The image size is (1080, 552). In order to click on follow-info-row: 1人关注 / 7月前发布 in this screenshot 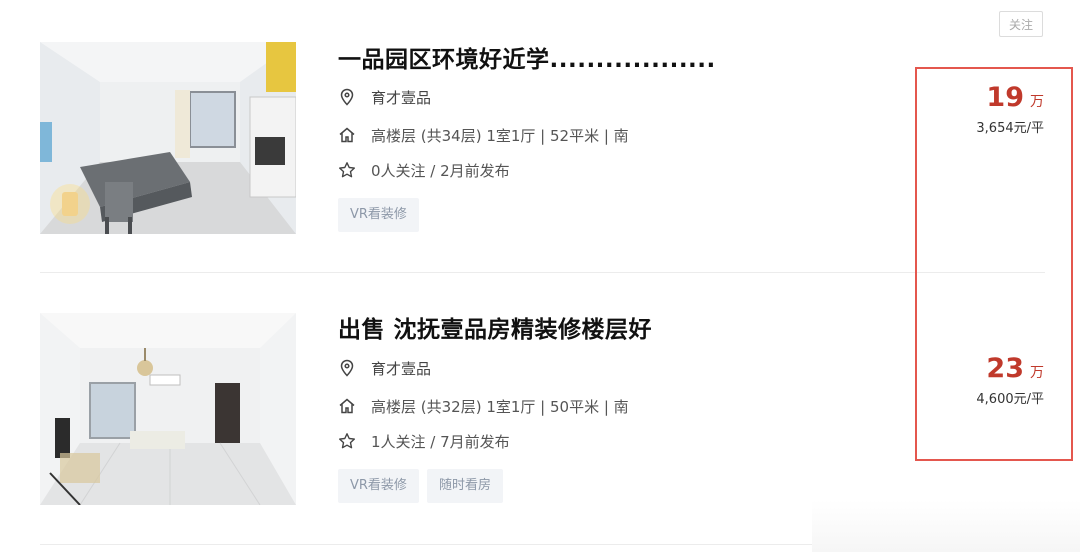, I will do `click(424, 441)`.